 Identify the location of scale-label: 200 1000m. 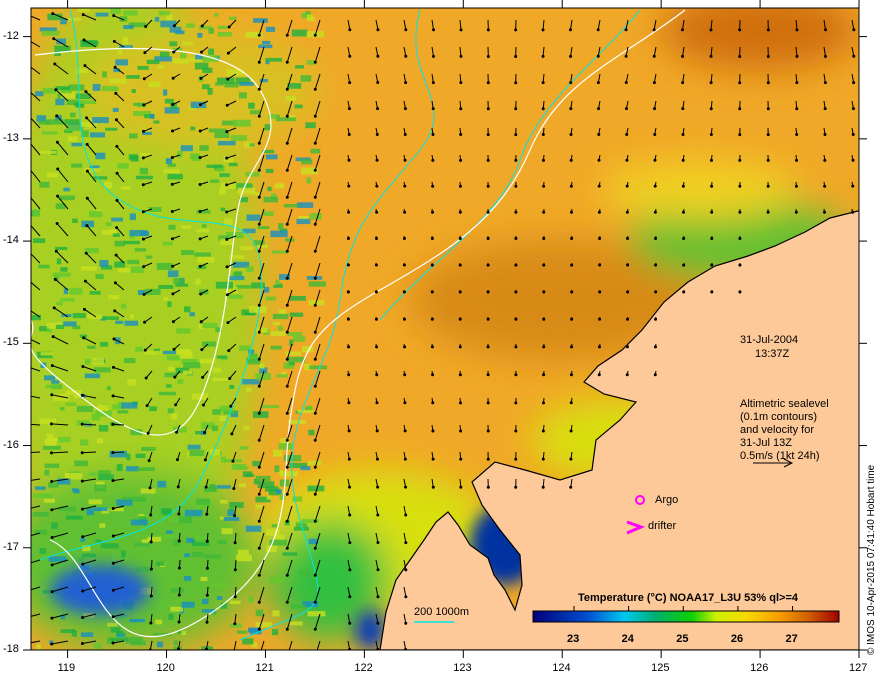
(442, 612).